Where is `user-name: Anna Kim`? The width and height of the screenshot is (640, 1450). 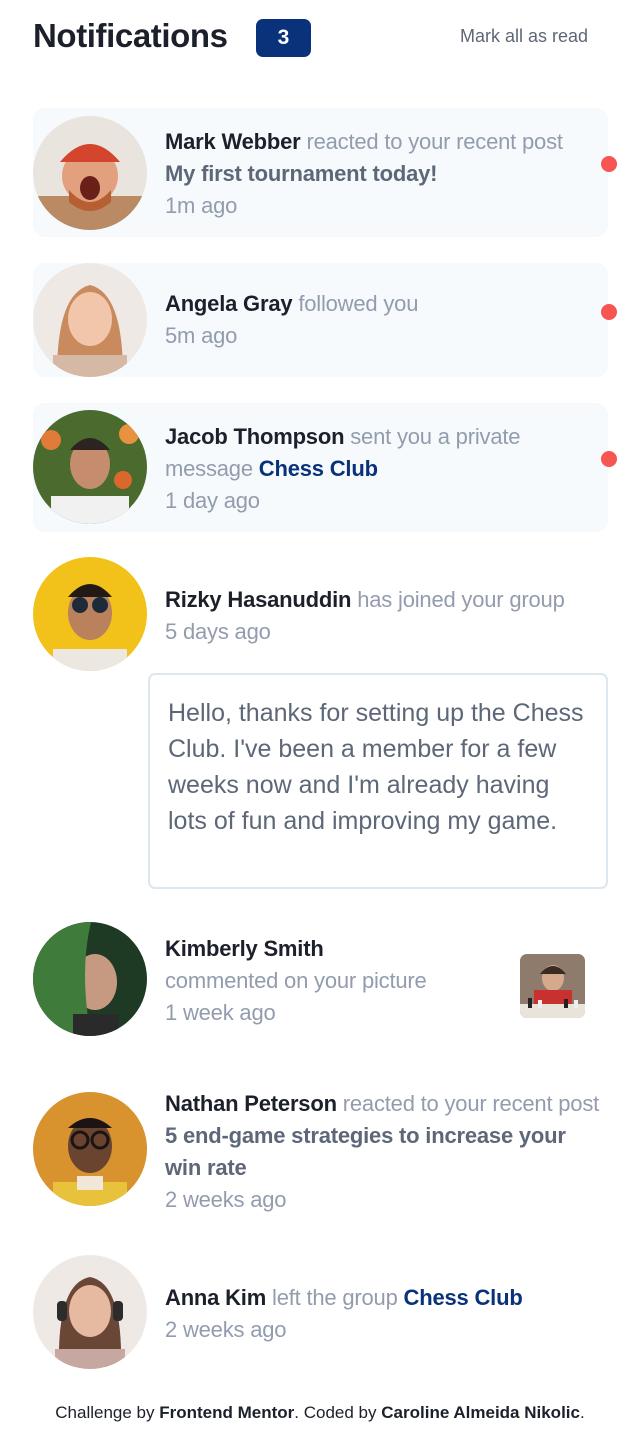
user-name: Anna Kim is located at coordinates (215, 1297).